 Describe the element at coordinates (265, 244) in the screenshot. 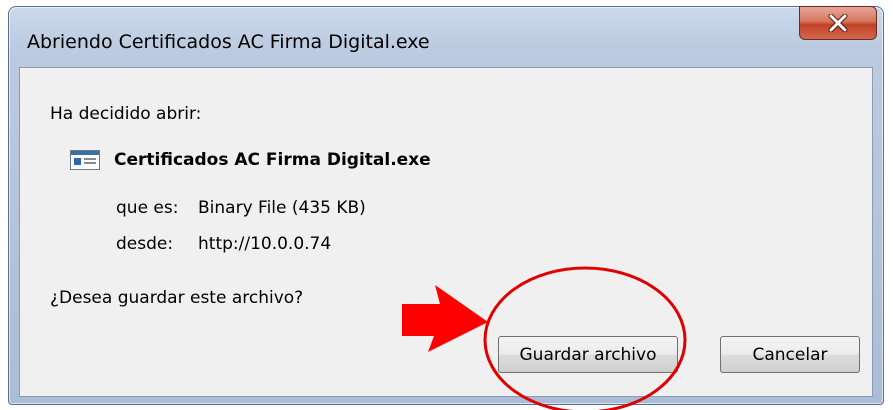

I see `from-value: http://10.0.0.74` at that location.